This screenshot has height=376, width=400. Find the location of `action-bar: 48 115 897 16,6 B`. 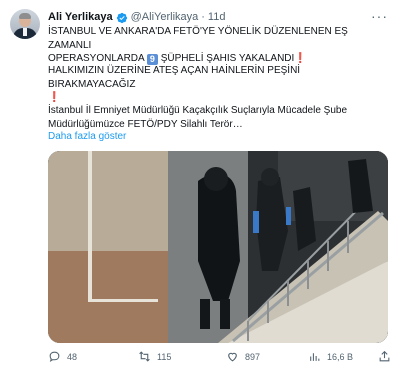

action-bar: 48 115 897 16,6 B is located at coordinates (219, 358).